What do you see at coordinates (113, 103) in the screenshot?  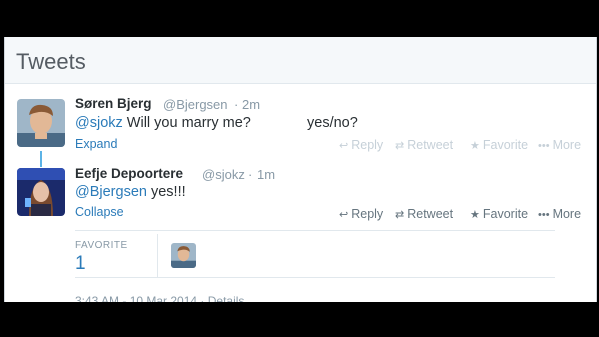 I see `tweet1-author-name: Søren Bjerg` at bounding box center [113, 103].